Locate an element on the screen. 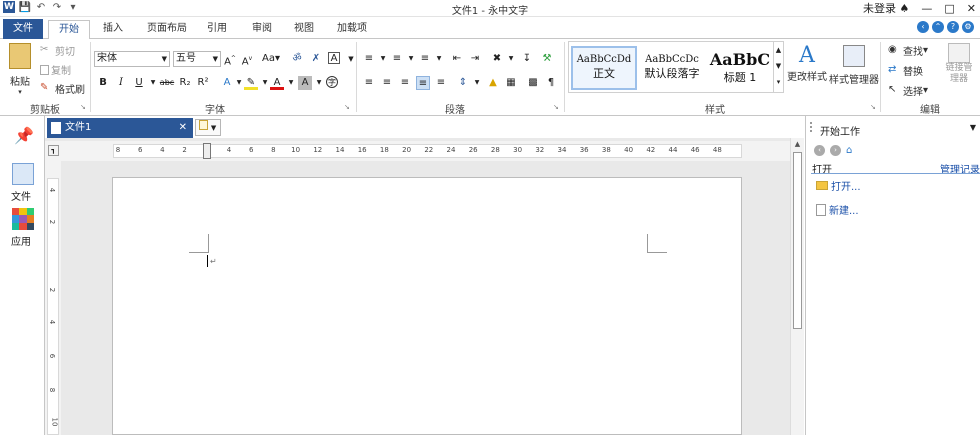 The width and height of the screenshot is (980, 435). numbering-icon: ≡ is located at coordinates (397, 59).